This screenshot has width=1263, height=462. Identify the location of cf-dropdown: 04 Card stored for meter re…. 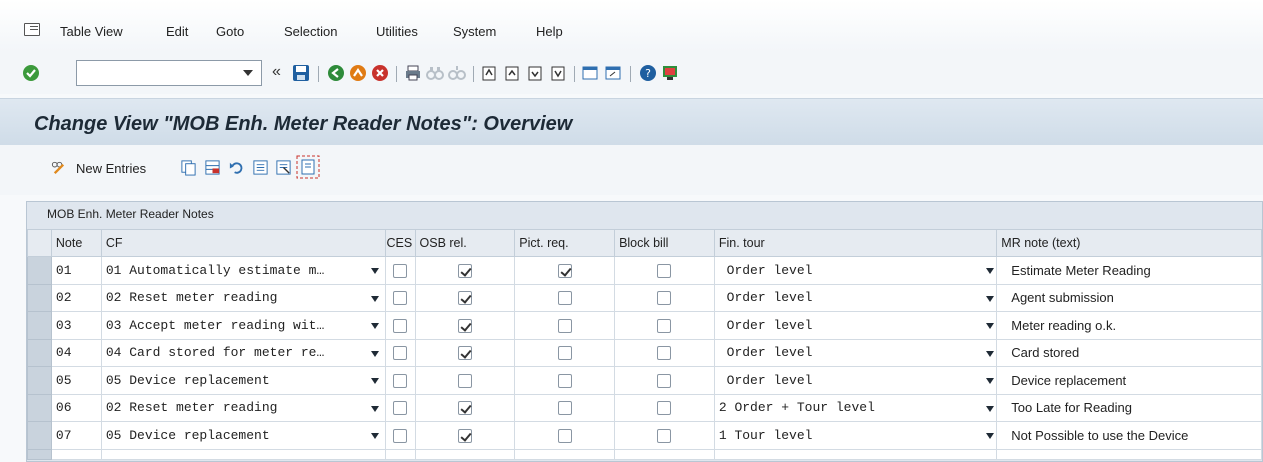
(243, 352).